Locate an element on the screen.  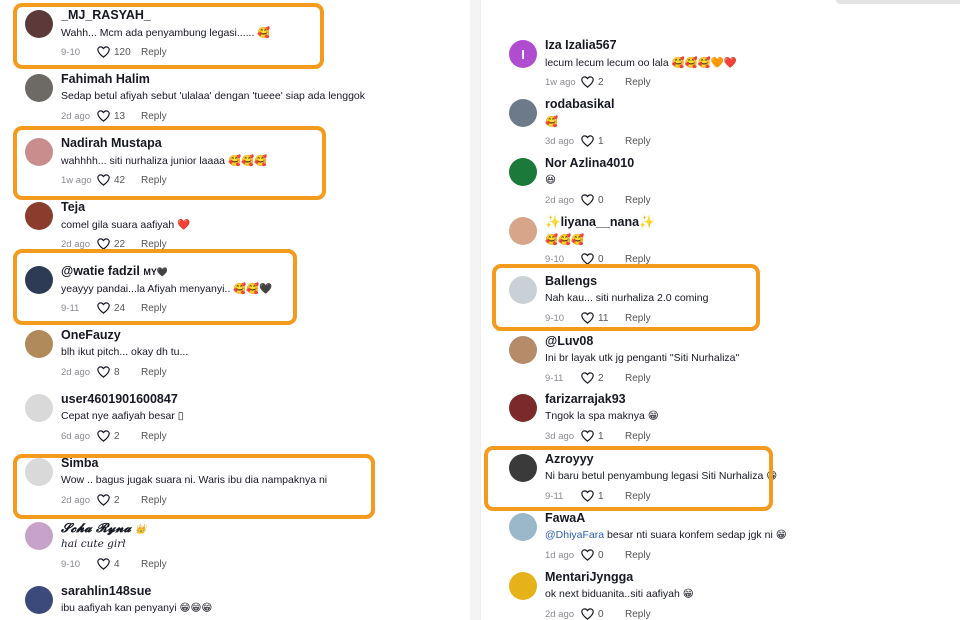
like-button: 11 is located at coordinates (603, 318).